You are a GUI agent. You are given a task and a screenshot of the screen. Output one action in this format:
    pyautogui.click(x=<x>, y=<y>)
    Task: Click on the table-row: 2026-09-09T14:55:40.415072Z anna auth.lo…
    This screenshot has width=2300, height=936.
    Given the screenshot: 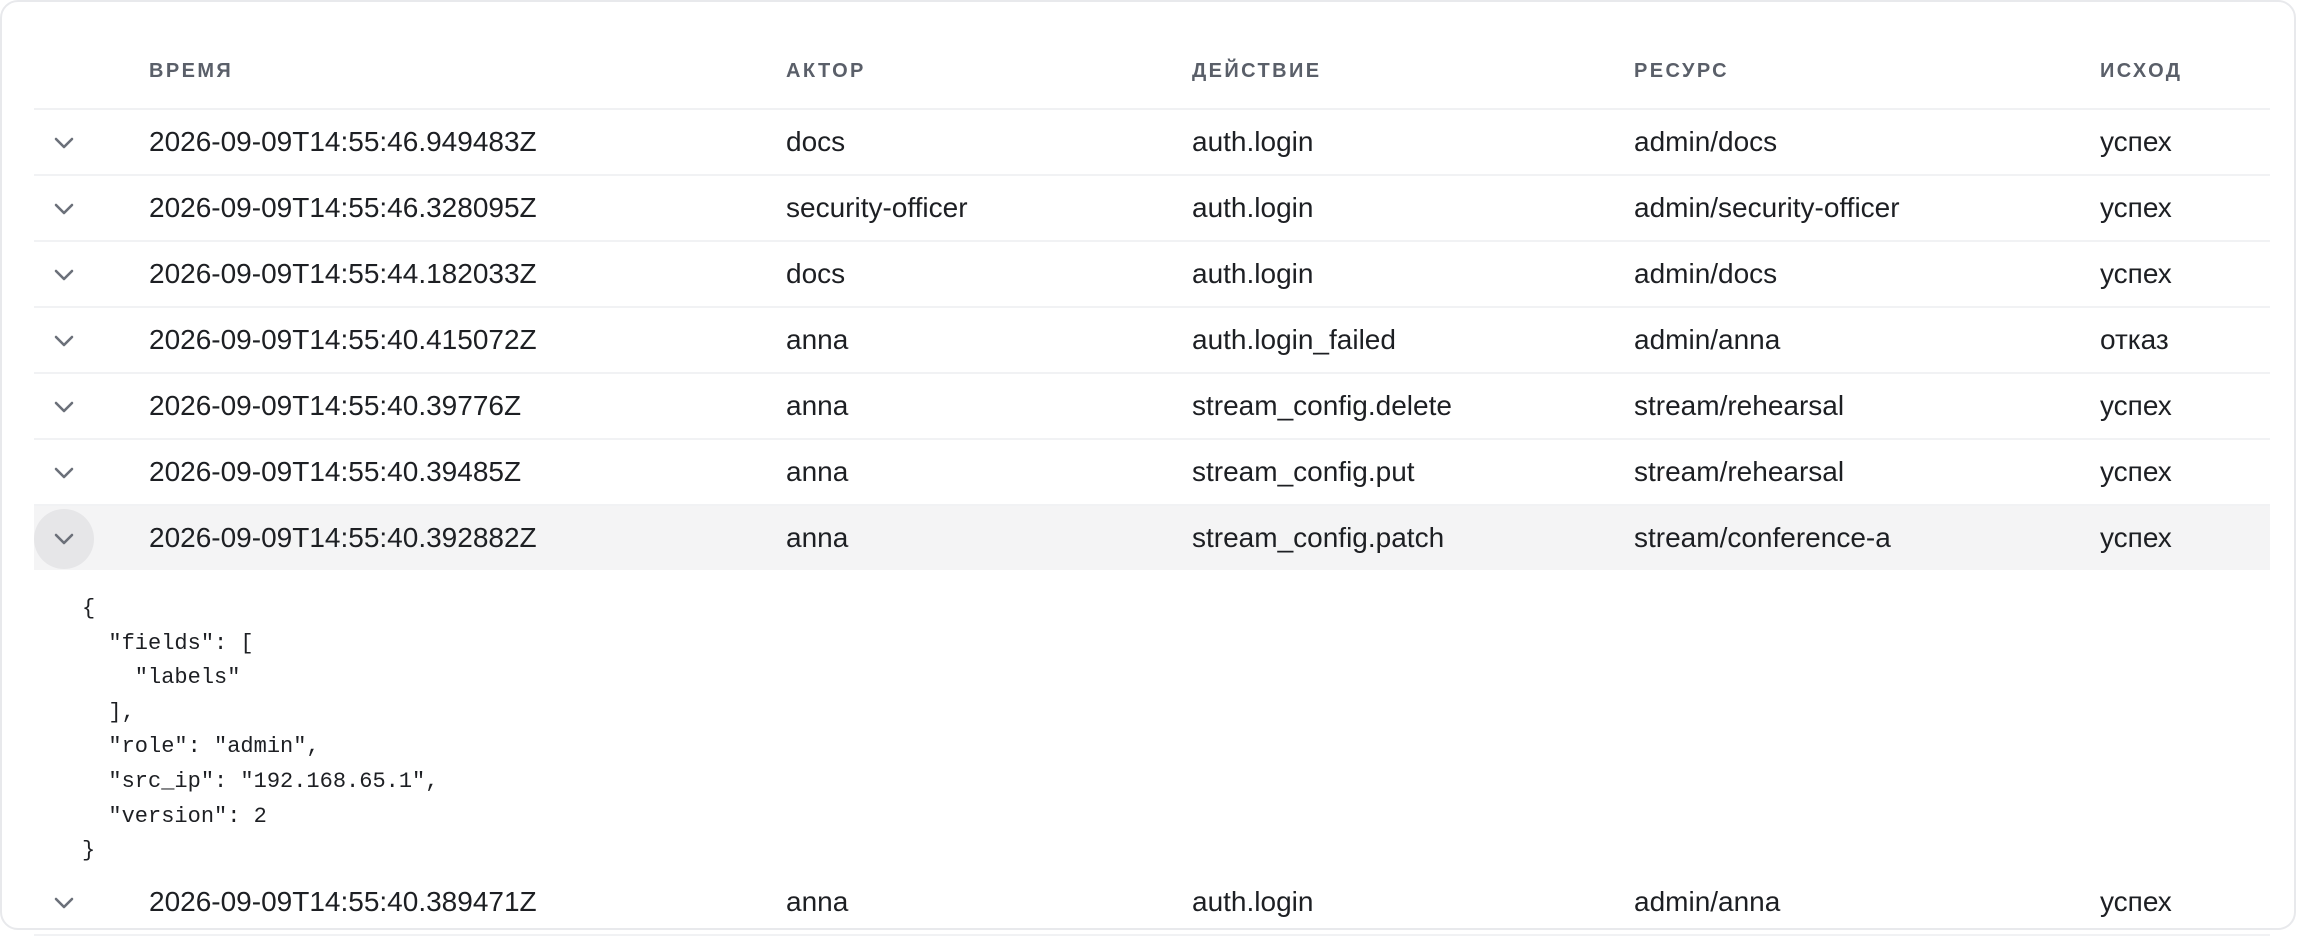 What is the action you would take?
    pyautogui.click(x=1152, y=341)
    